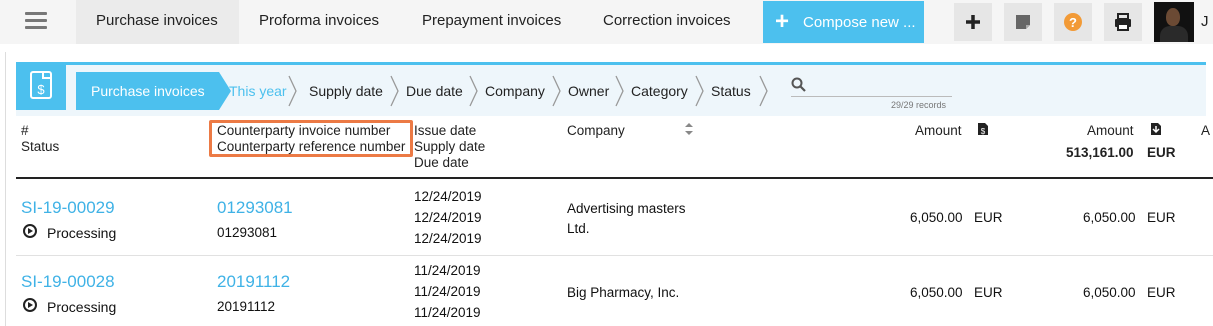 This screenshot has height=326, width=1213. What do you see at coordinates (588, 91) in the screenshot?
I see `filter-owner: Owner` at bounding box center [588, 91].